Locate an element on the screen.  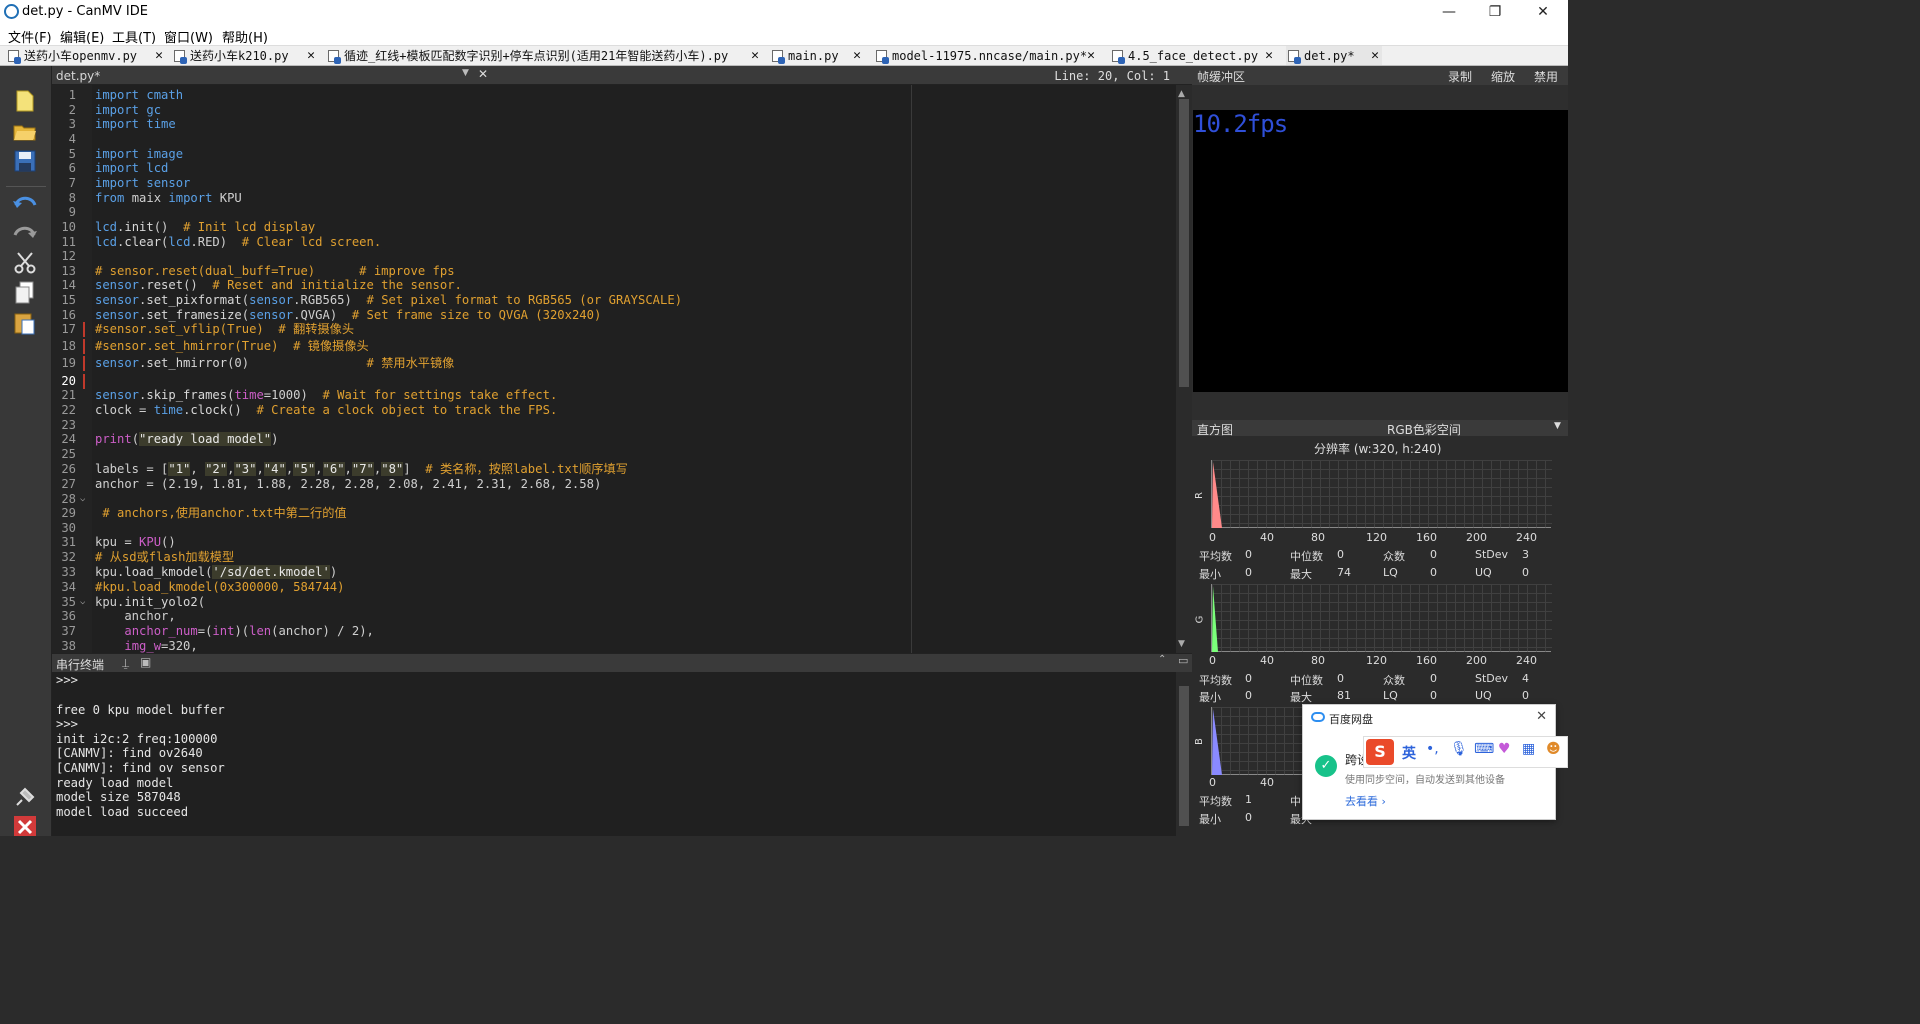
code-line: 1 import cmath is located at coordinates (614, 95).